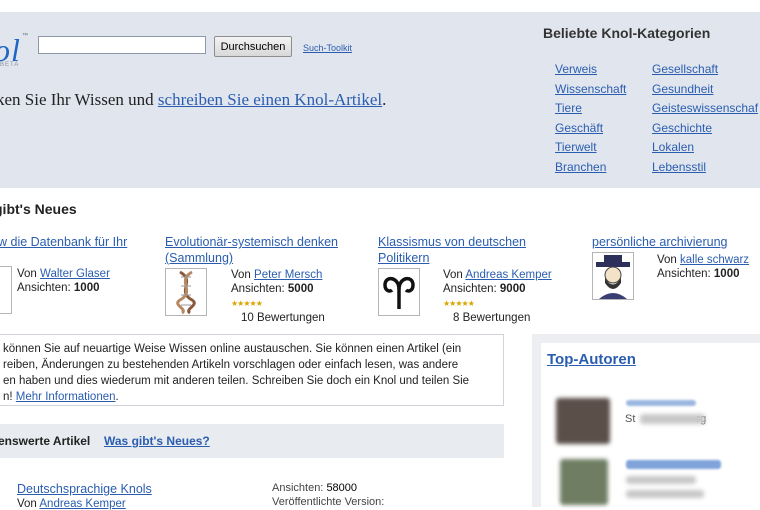 This screenshot has width=760, height=510. What do you see at coordinates (122, 45) in the screenshot?
I see `search-input` at bounding box center [122, 45].